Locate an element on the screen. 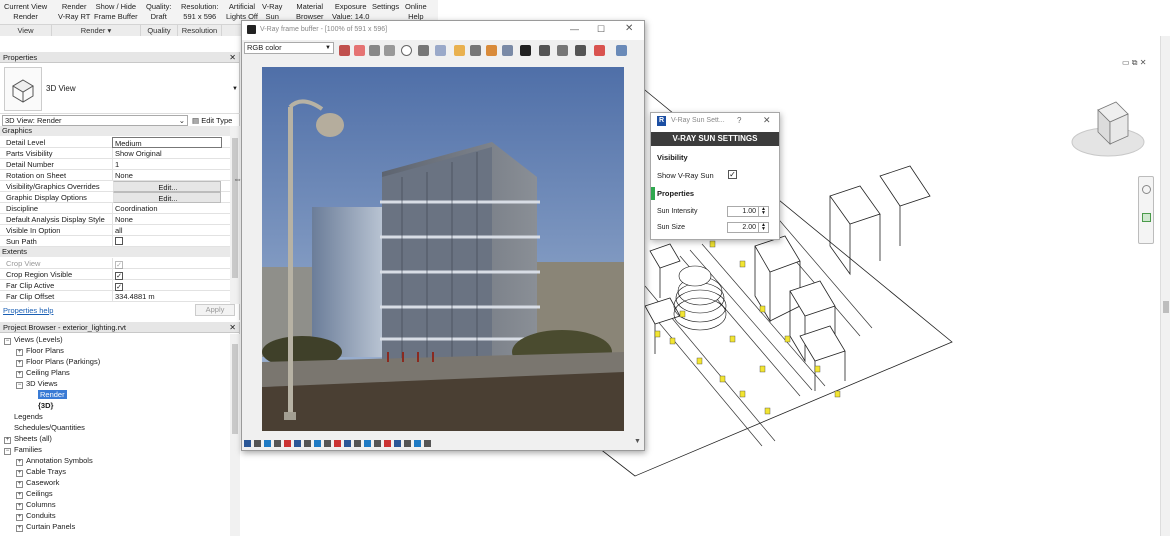  property-value: Show Original is located at coordinates (167, 153).